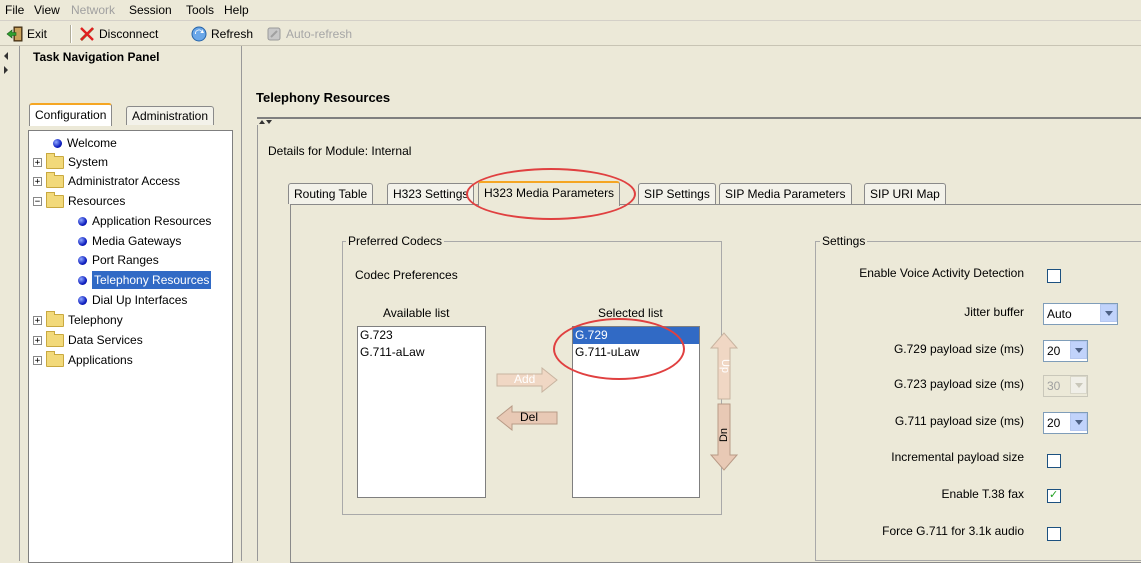 The height and width of the screenshot is (563, 1141). What do you see at coordinates (1080, 314) in the screenshot?
I see `jitter-buffer-select: Auto` at bounding box center [1080, 314].